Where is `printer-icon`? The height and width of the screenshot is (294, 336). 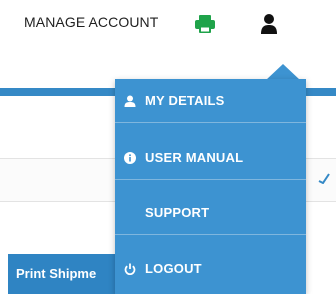 printer-icon is located at coordinates (205, 24).